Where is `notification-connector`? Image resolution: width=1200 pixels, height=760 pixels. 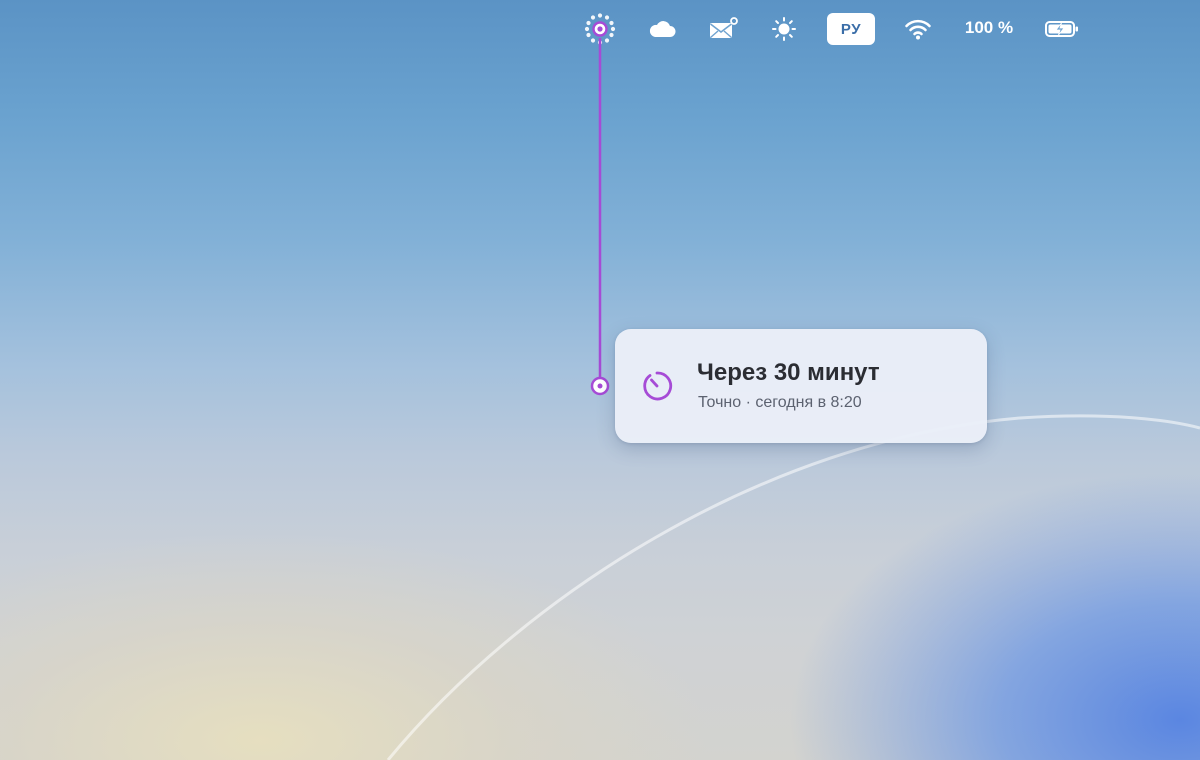 notification-connector is located at coordinates (600, 217).